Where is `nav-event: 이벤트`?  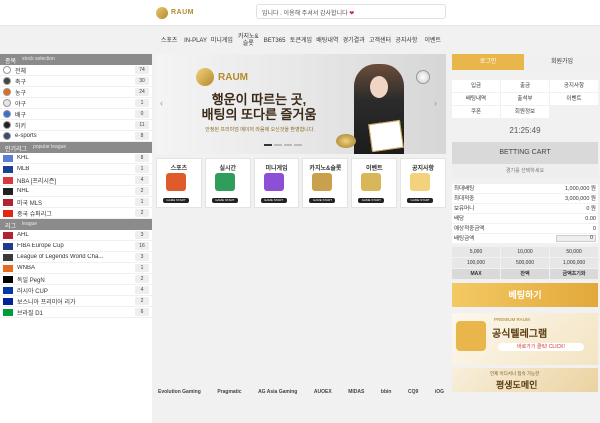
nav-event: 이벤트 is located at coordinates (433, 41).